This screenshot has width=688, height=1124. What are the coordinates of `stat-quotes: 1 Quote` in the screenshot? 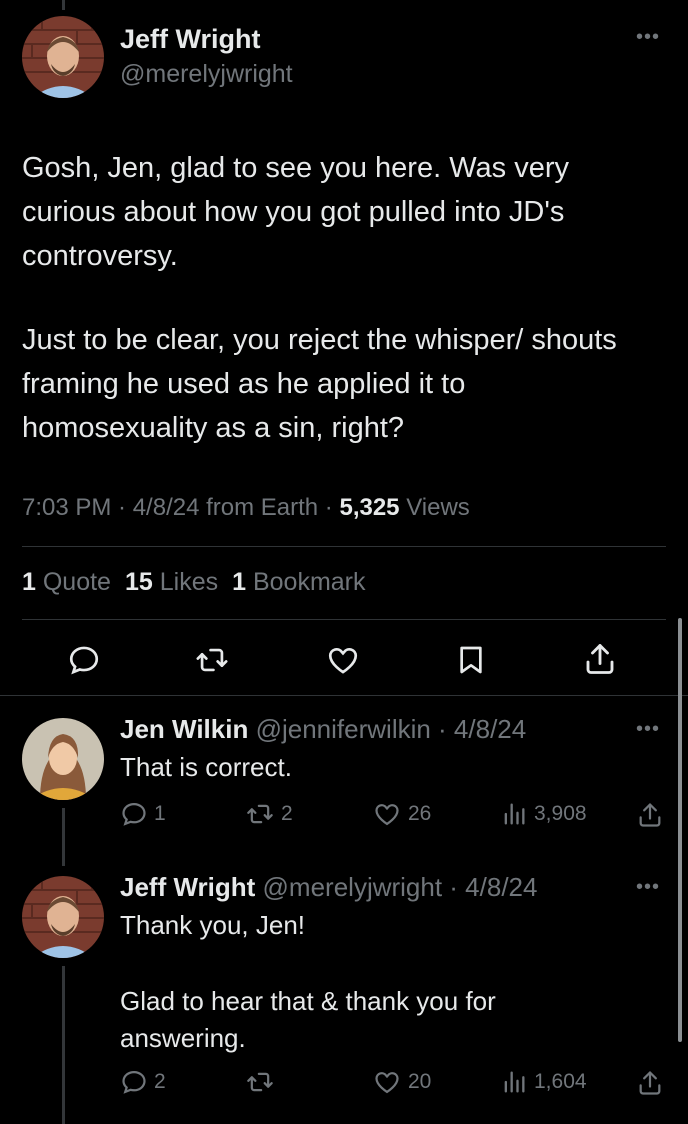 It's located at (66, 582).